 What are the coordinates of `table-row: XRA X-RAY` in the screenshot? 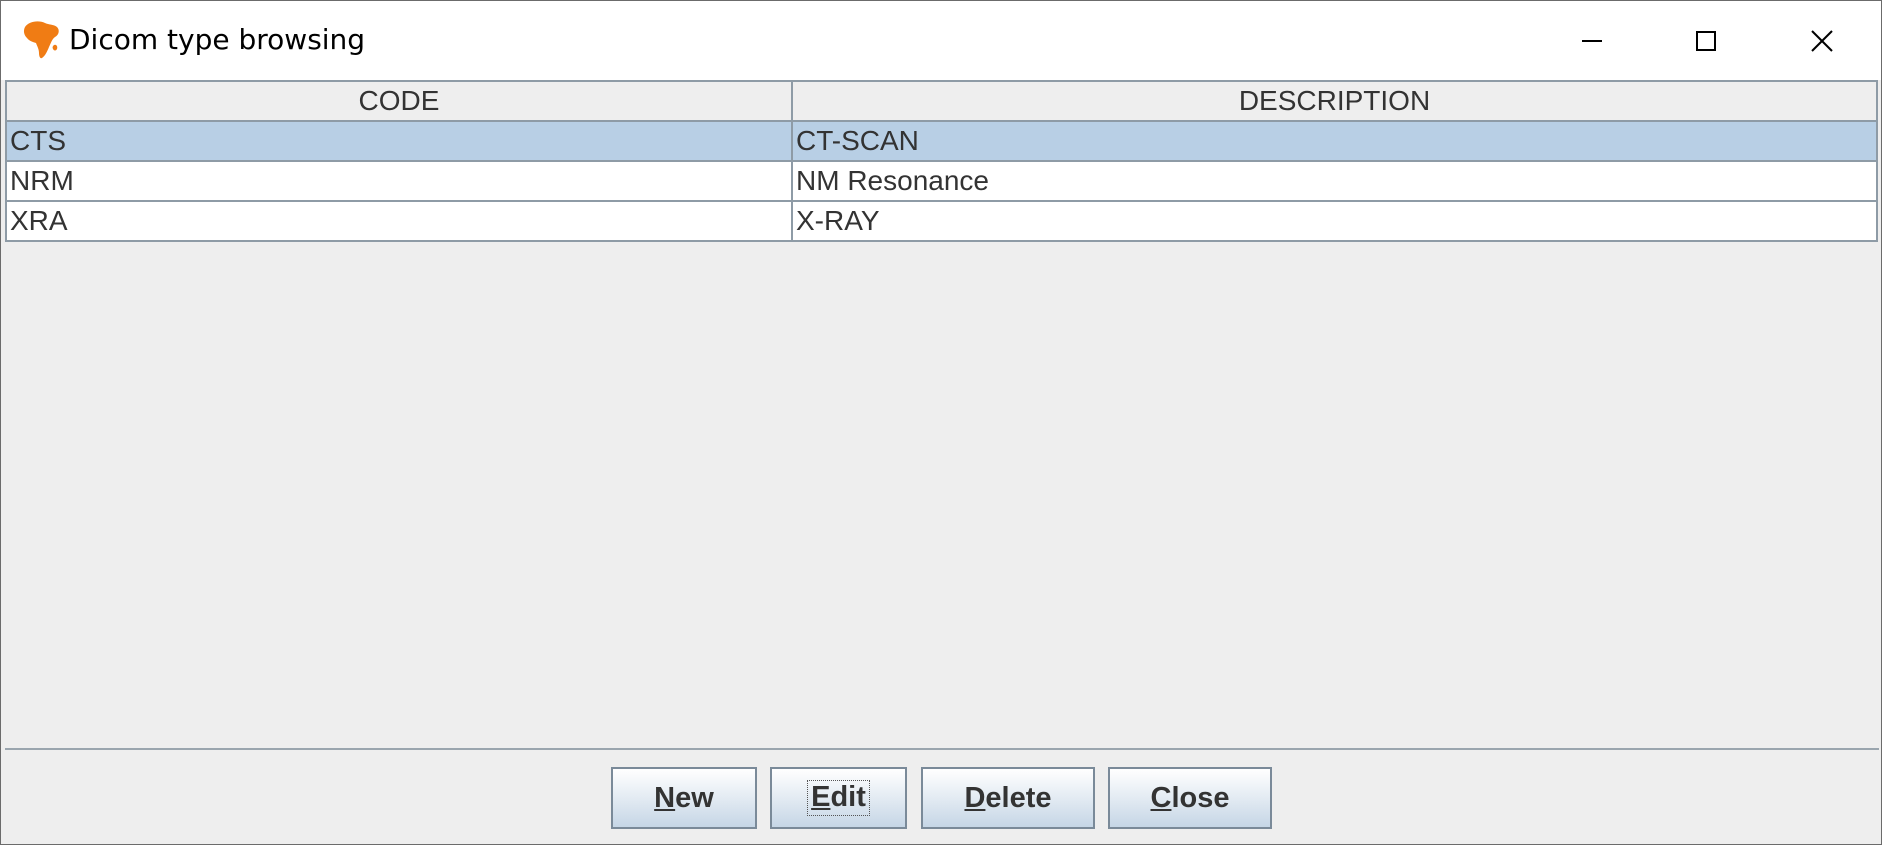 It's located at (941, 221).